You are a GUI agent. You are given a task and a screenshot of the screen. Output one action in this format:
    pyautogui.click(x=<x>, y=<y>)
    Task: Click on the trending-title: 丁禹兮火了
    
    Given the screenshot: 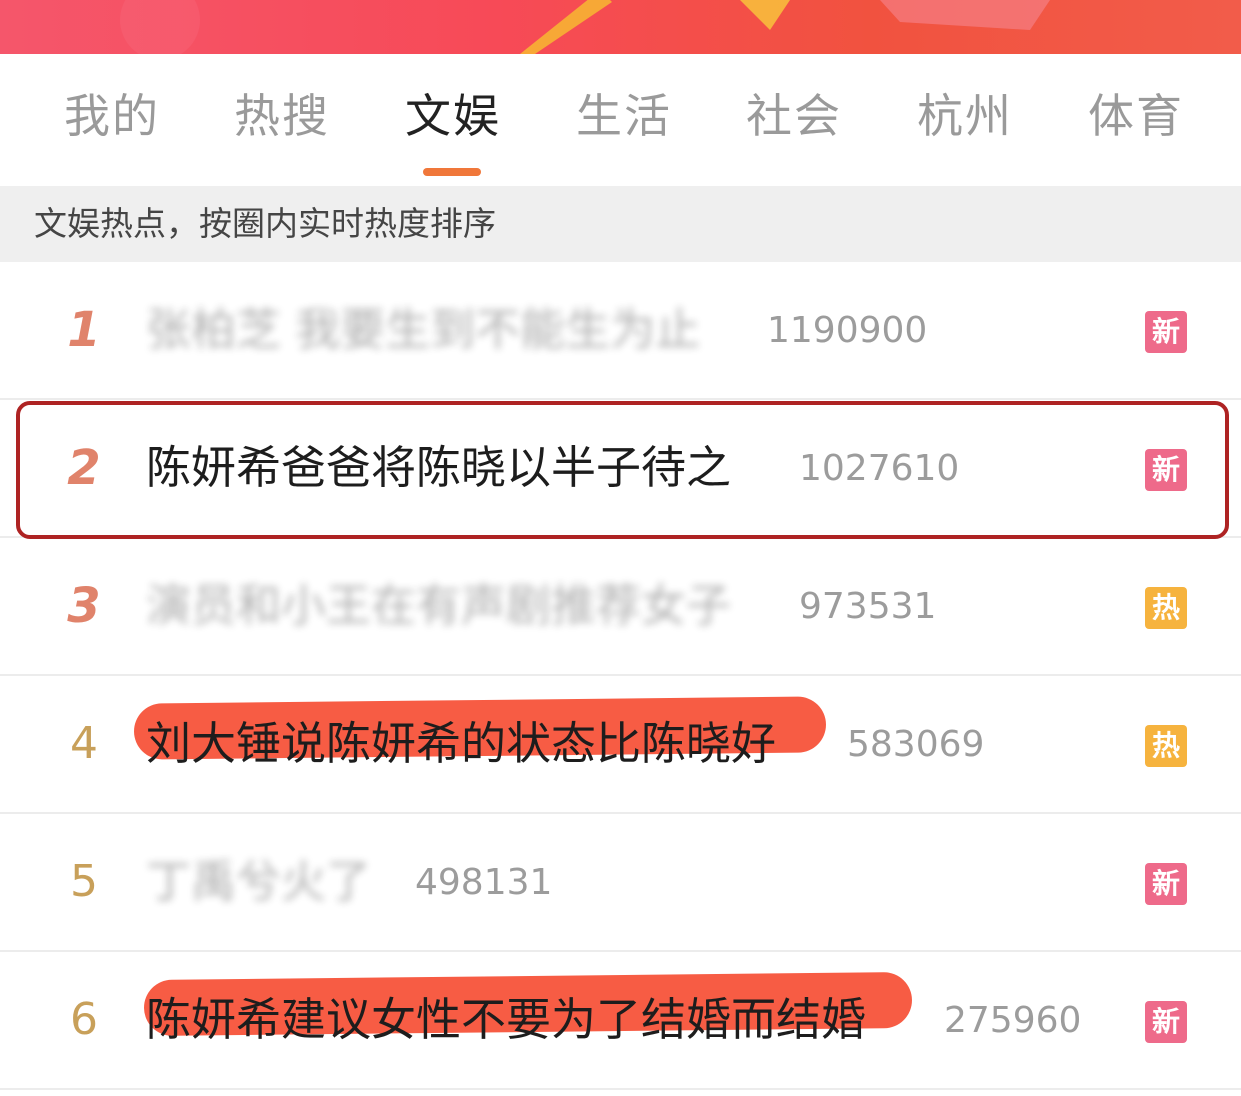 What is the action you would take?
    pyautogui.click(x=259, y=881)
    